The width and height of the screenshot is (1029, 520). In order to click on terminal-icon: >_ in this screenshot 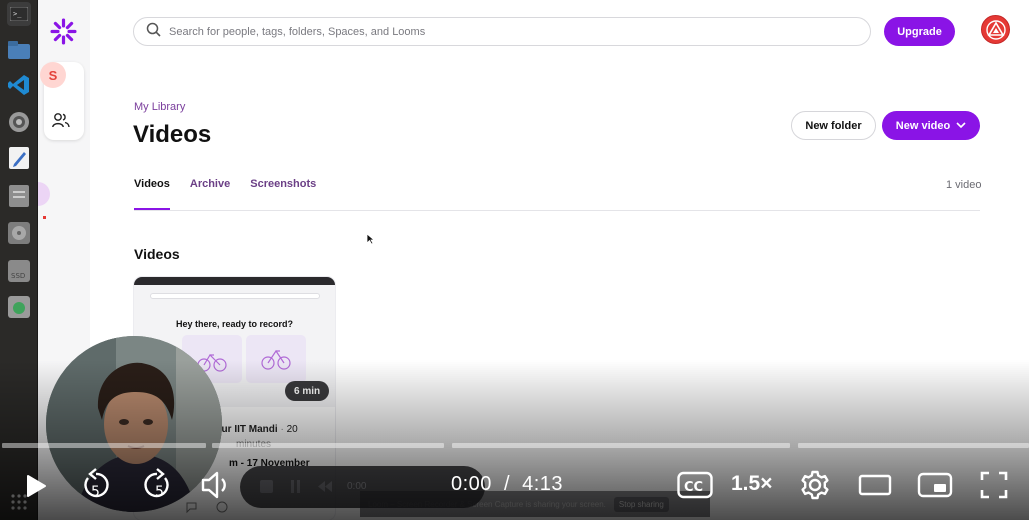, I will do `click(19, 14)`.